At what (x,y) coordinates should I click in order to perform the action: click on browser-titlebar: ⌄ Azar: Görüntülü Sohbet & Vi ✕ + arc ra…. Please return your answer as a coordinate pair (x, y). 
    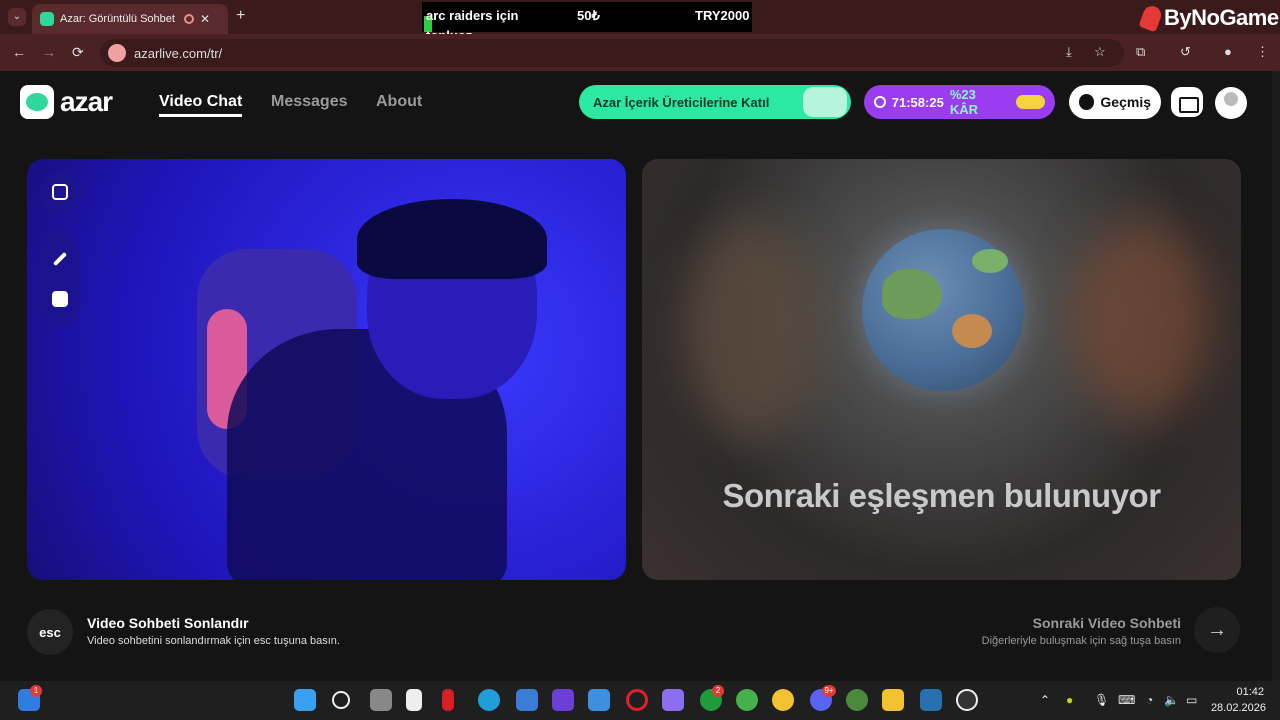
    Looking at the image, I should click on (640, 21).